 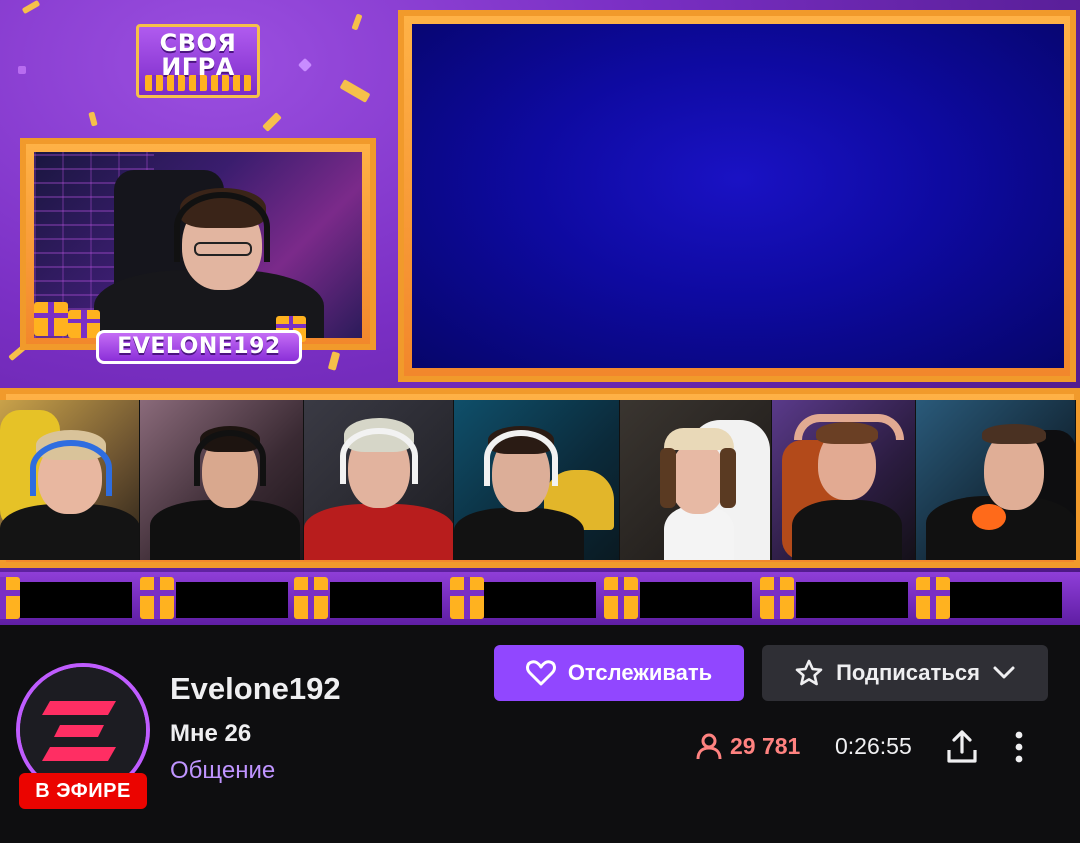 What do you see at coordinates (640, 672) in the screenshot?
I see `follow-button-label: Отслеживать` at bounding box center [640, 672].